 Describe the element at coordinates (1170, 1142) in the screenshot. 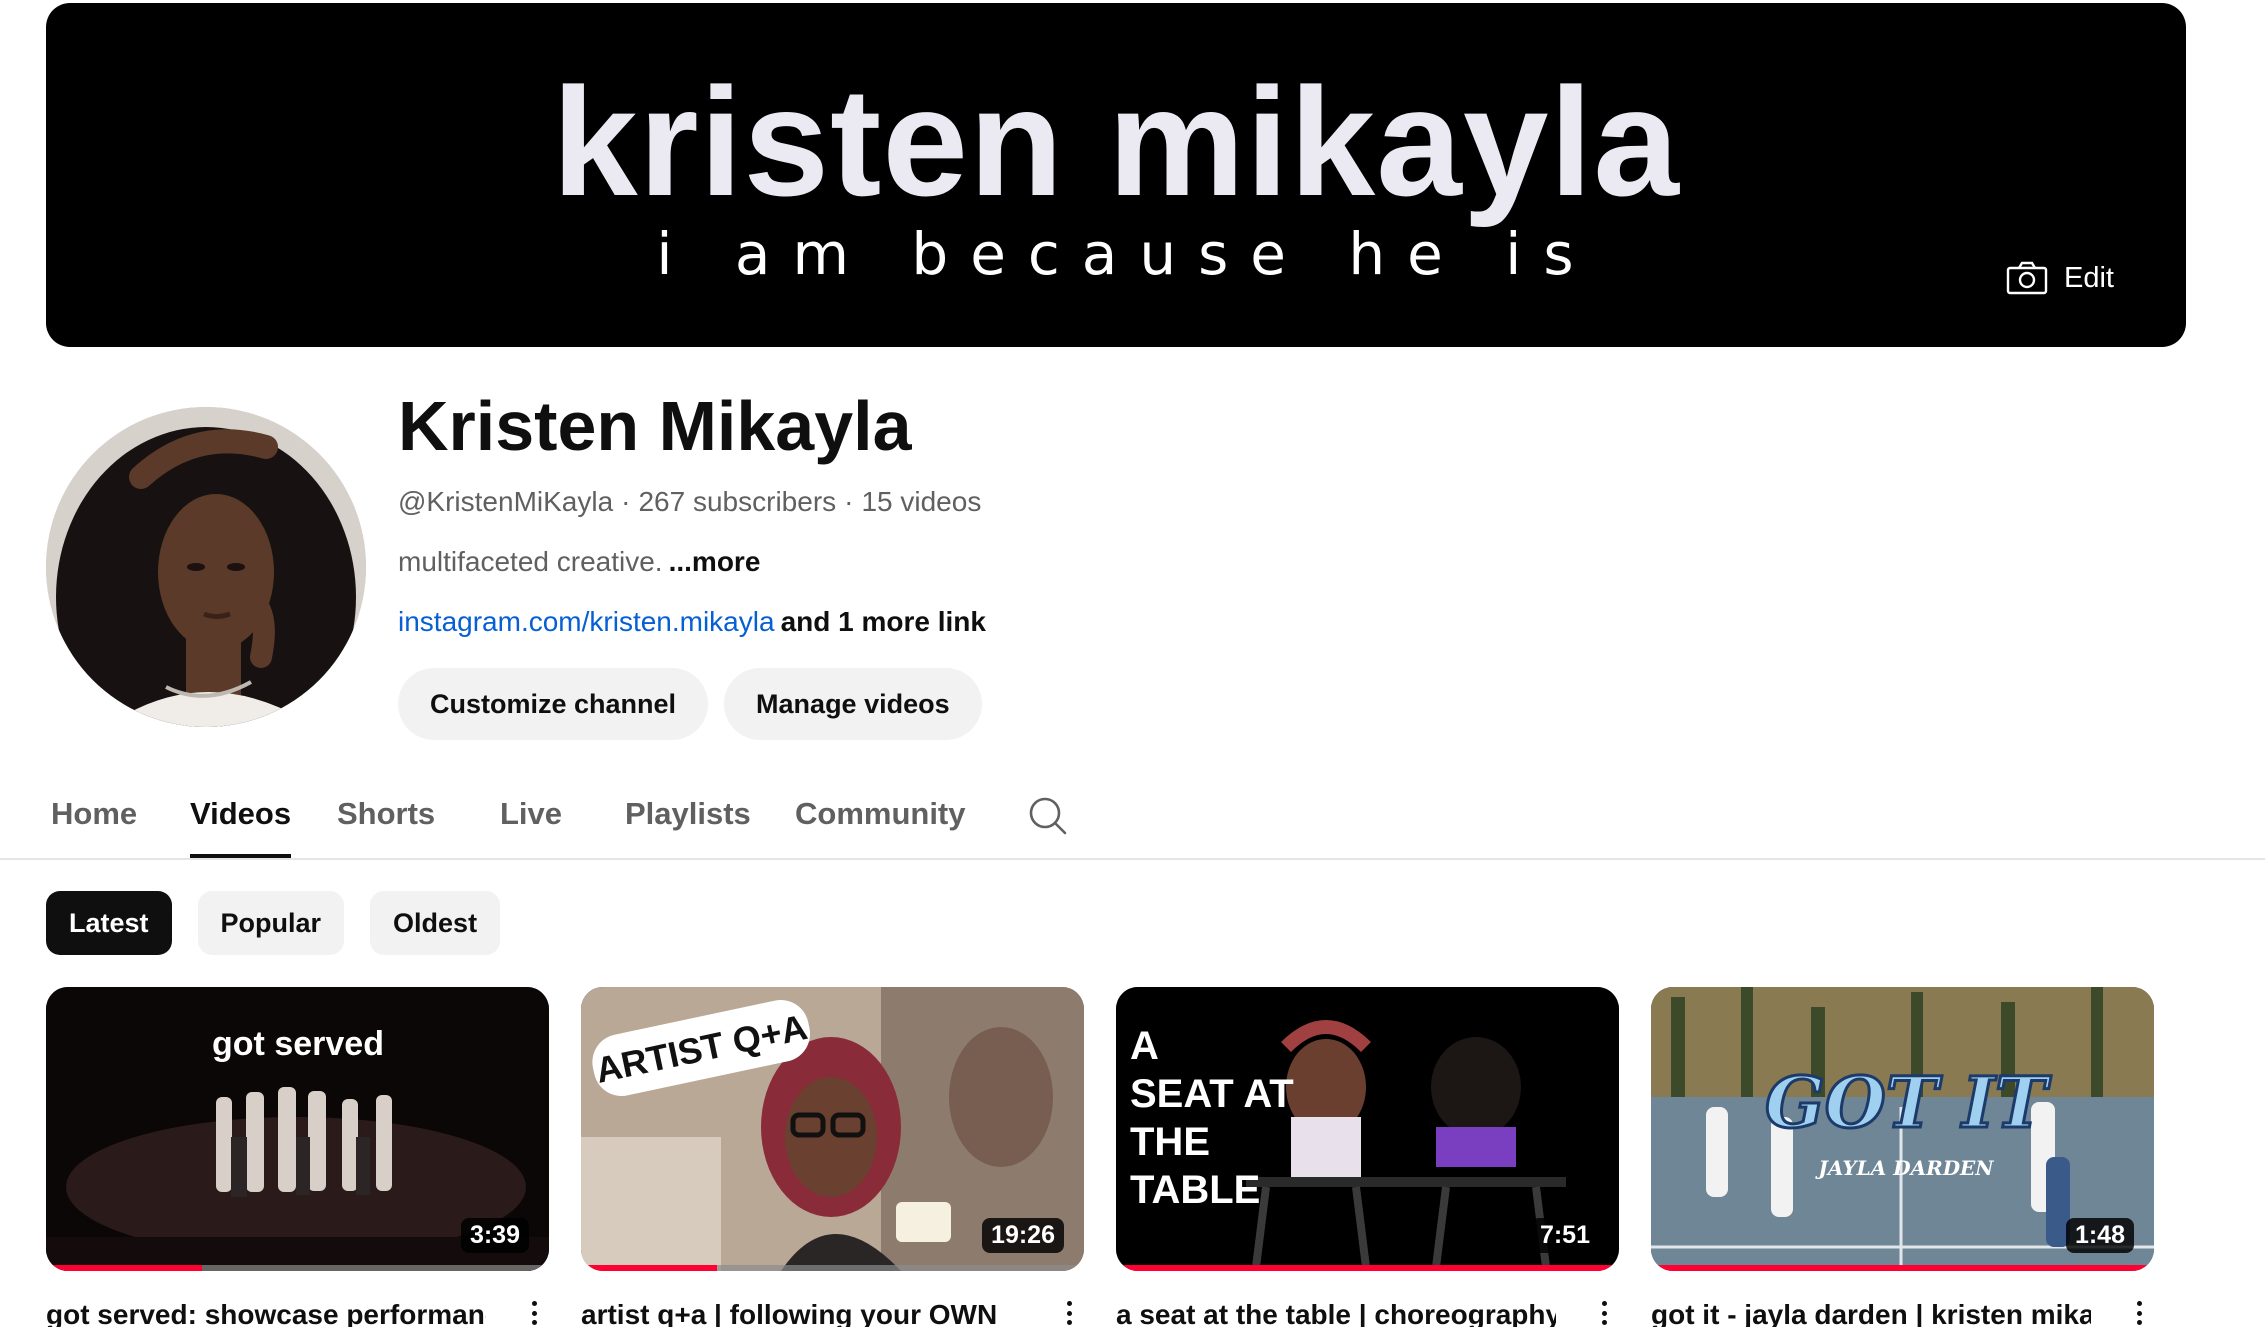

I see `thumb-caption-line: THE` at that location.